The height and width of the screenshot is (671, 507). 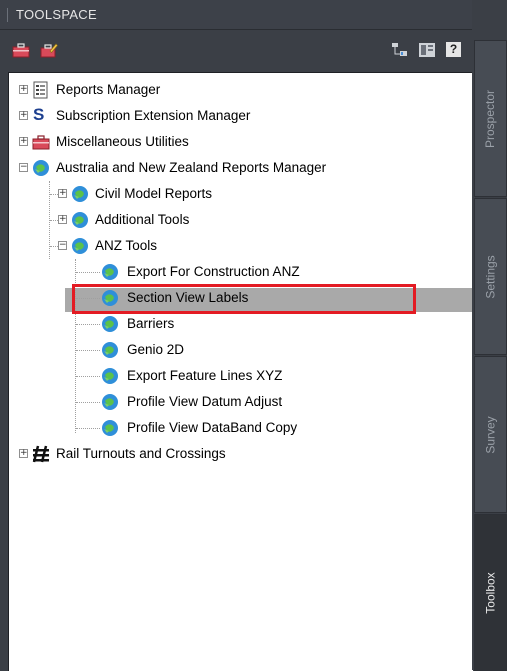 What do you see at coordinates (241, 194) in the screenshot?
I see `tree-item-civil-model-reports: + Civil Model Reports` at bounding box center [241, 194].